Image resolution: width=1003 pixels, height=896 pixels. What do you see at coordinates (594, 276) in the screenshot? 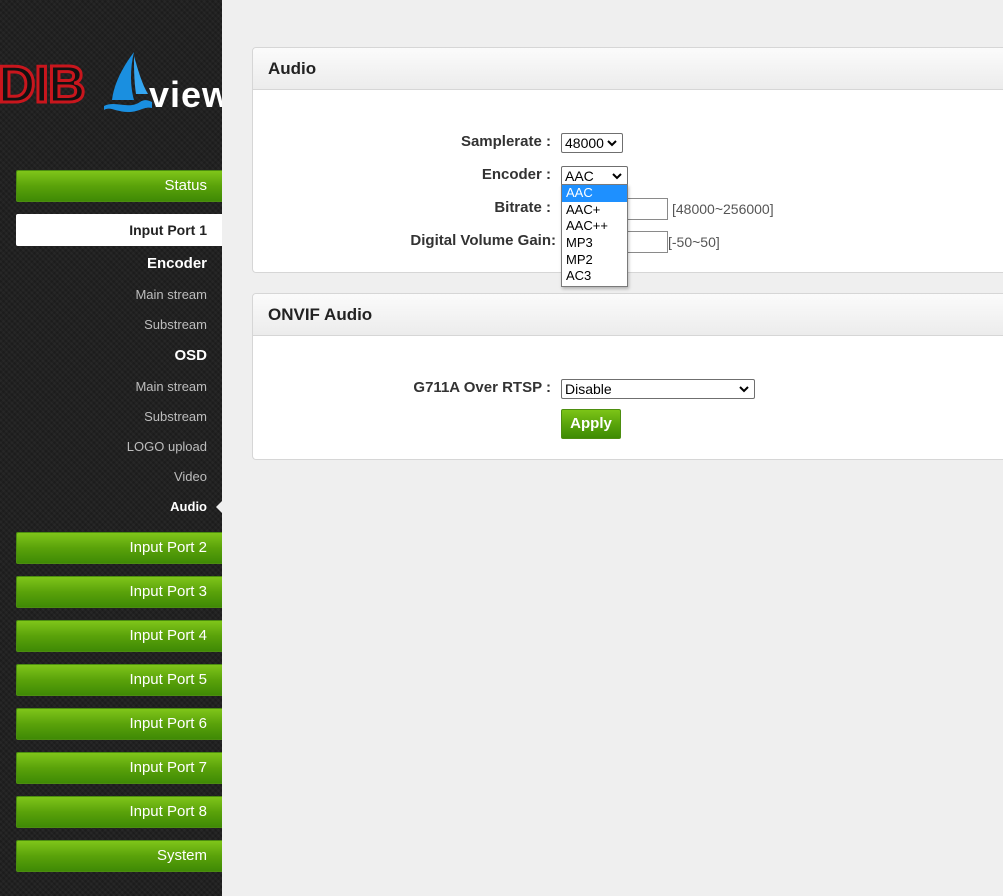
I see `encoder-option-ac3: AC3` at bounding box center [594, 276].